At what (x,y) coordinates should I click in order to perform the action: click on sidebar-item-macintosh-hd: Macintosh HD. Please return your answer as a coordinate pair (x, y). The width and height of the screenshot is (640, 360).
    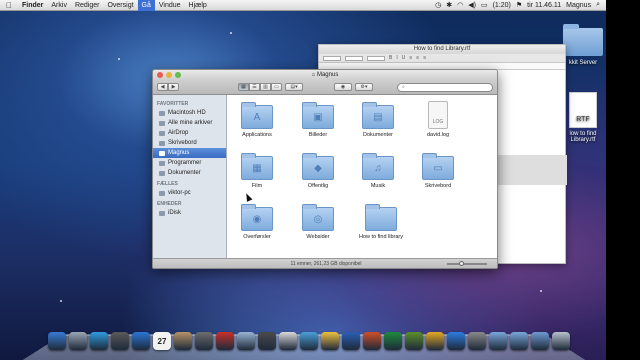
    Looking at the image, I should click on (189, 113).